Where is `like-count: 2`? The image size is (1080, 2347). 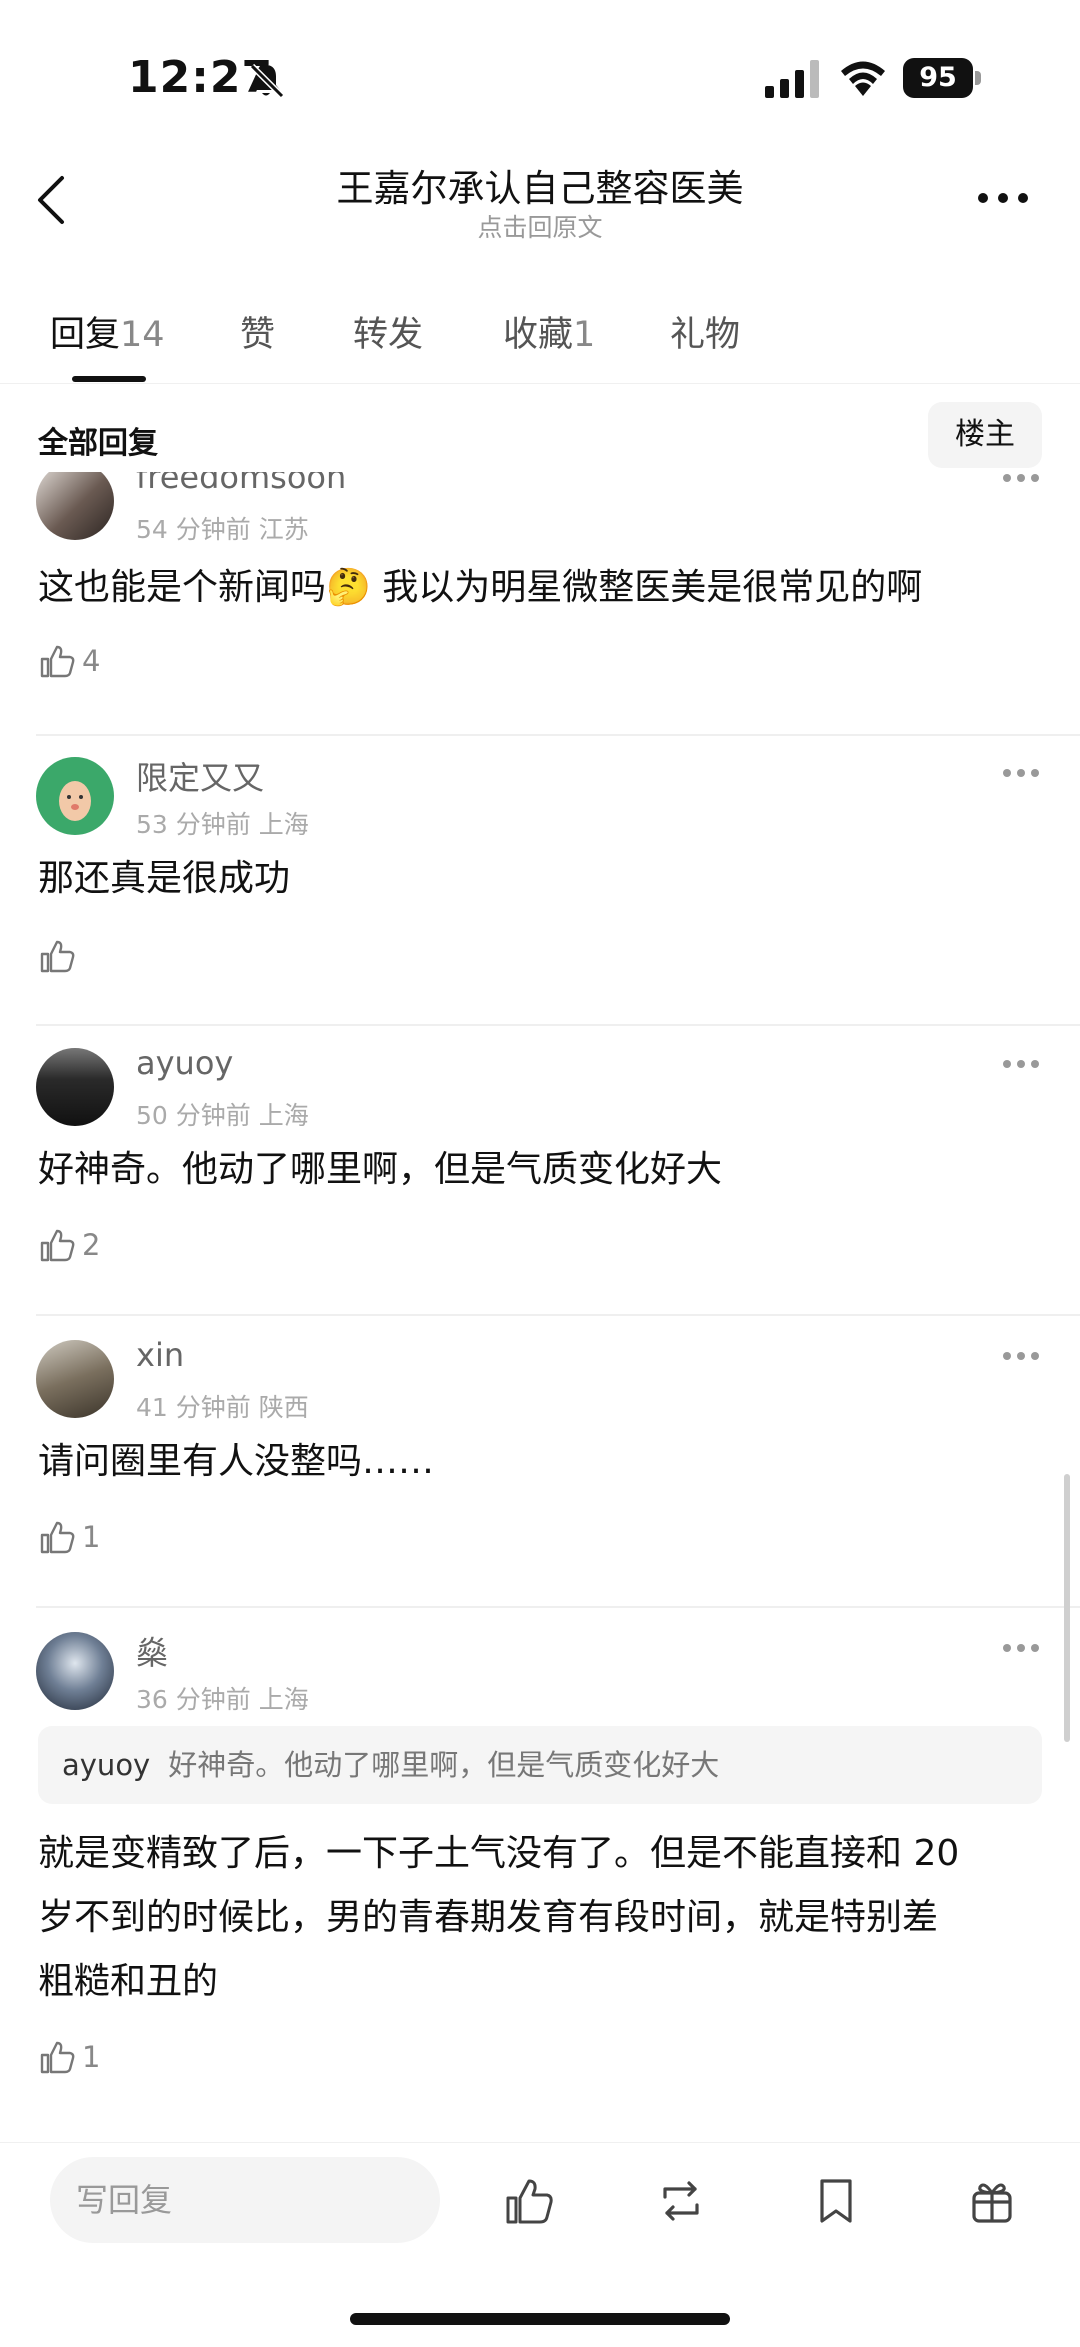
like-count: 2 is located at coordinates (91, 1245).